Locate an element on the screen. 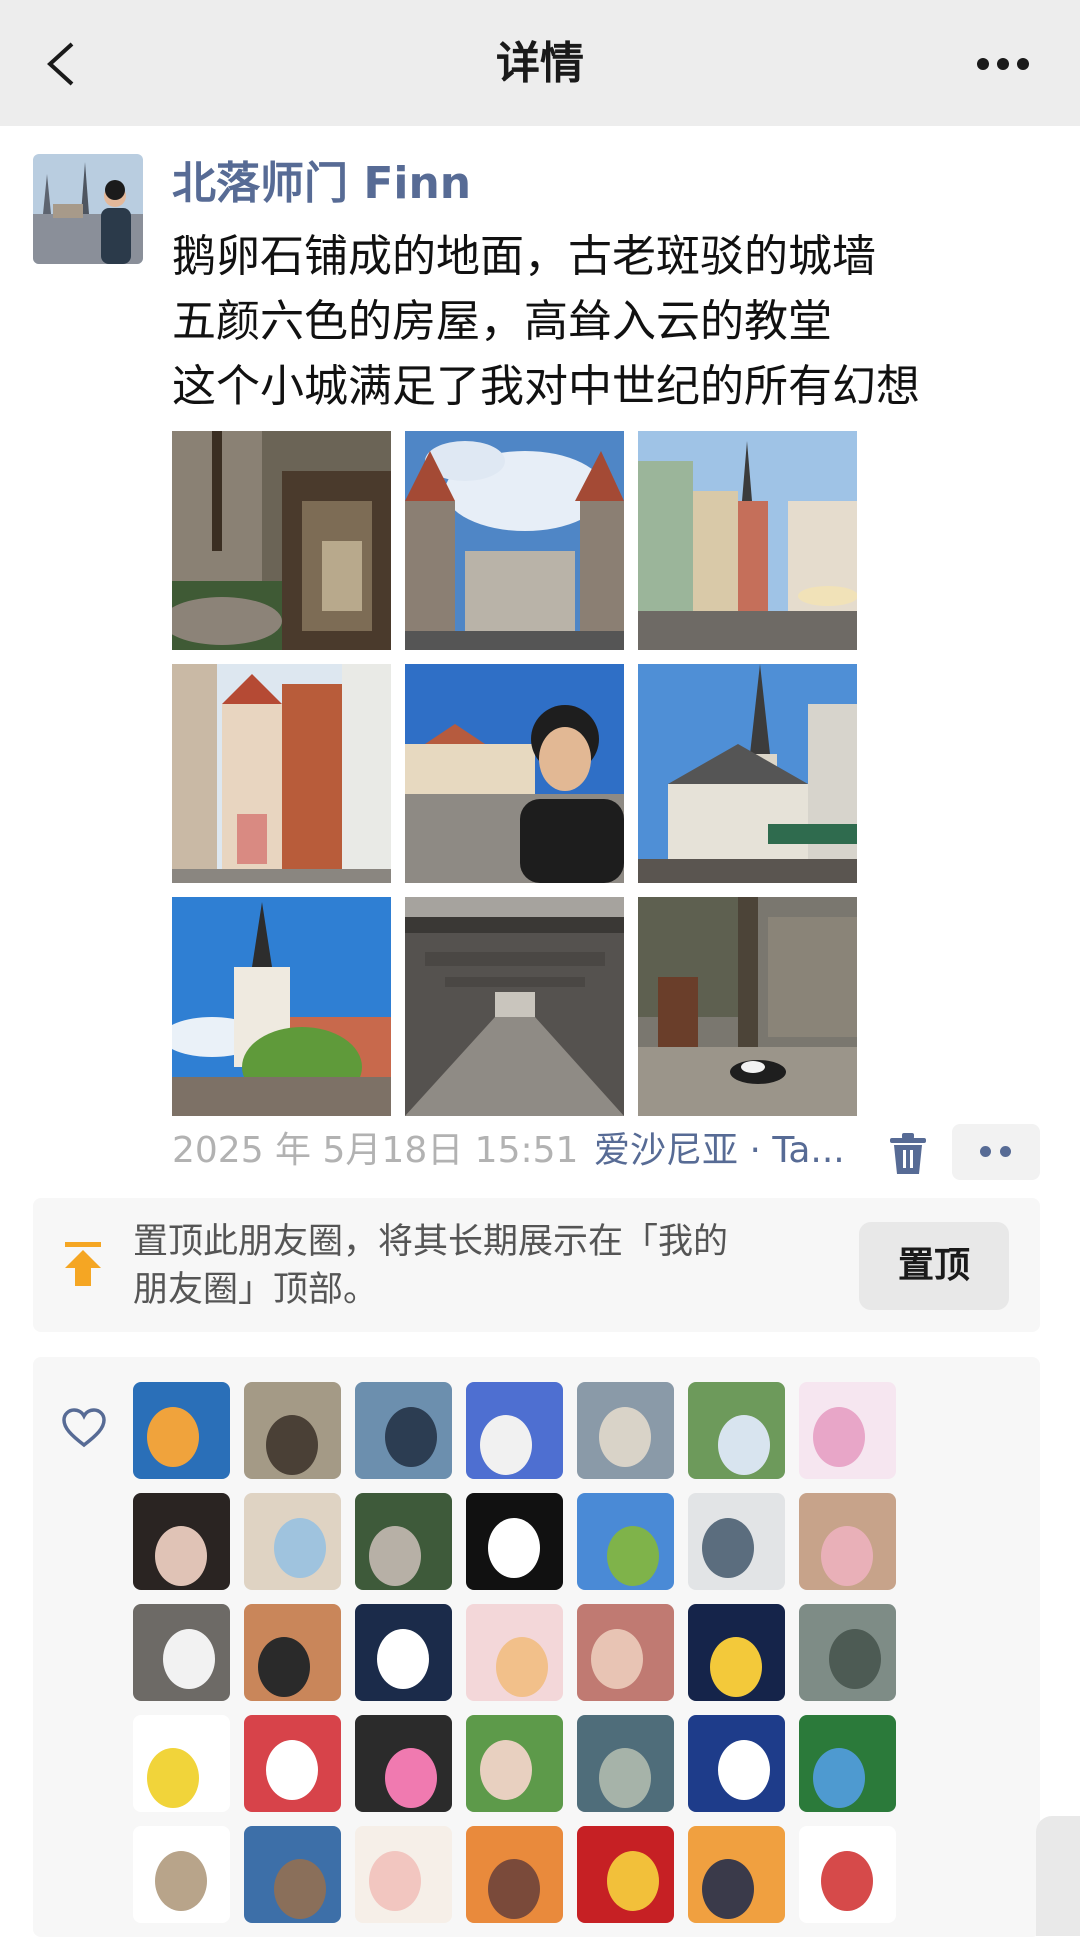 This screenshot has width=1080, height=1937. trash-icon is located at coordinates (908, 1153).